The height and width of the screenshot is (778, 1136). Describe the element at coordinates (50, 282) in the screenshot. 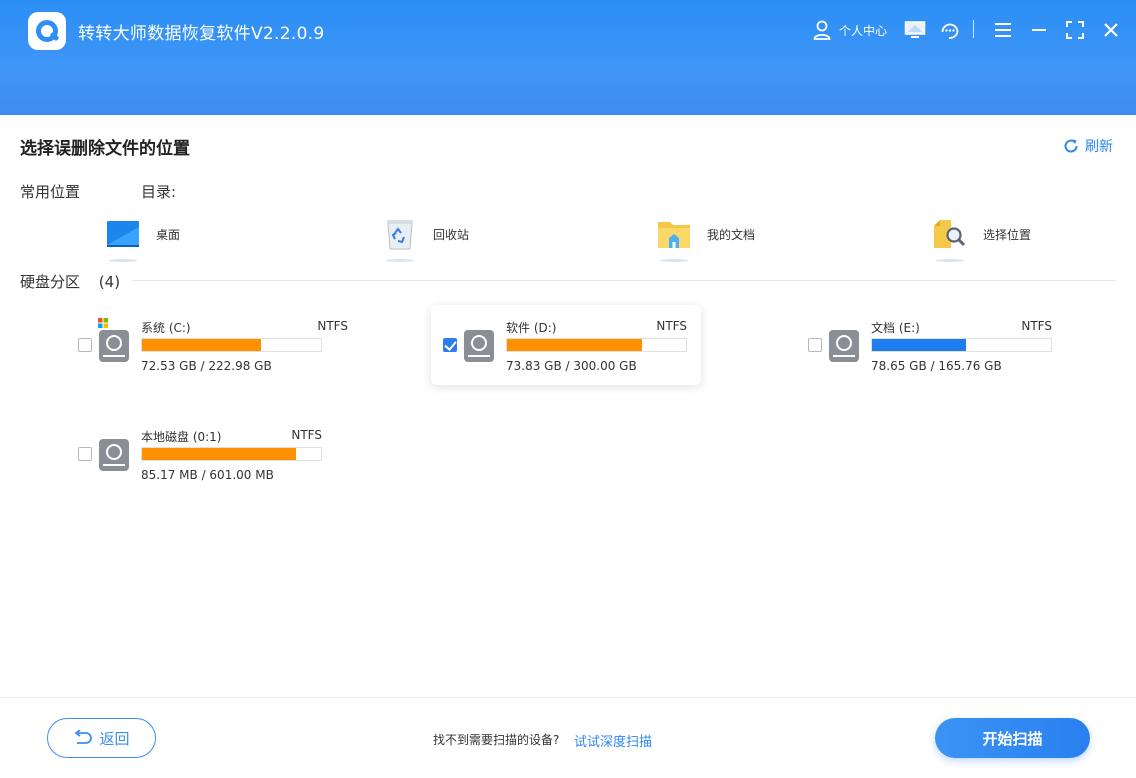

I see `disk-partitions-label: 硬盘分区` at that location.